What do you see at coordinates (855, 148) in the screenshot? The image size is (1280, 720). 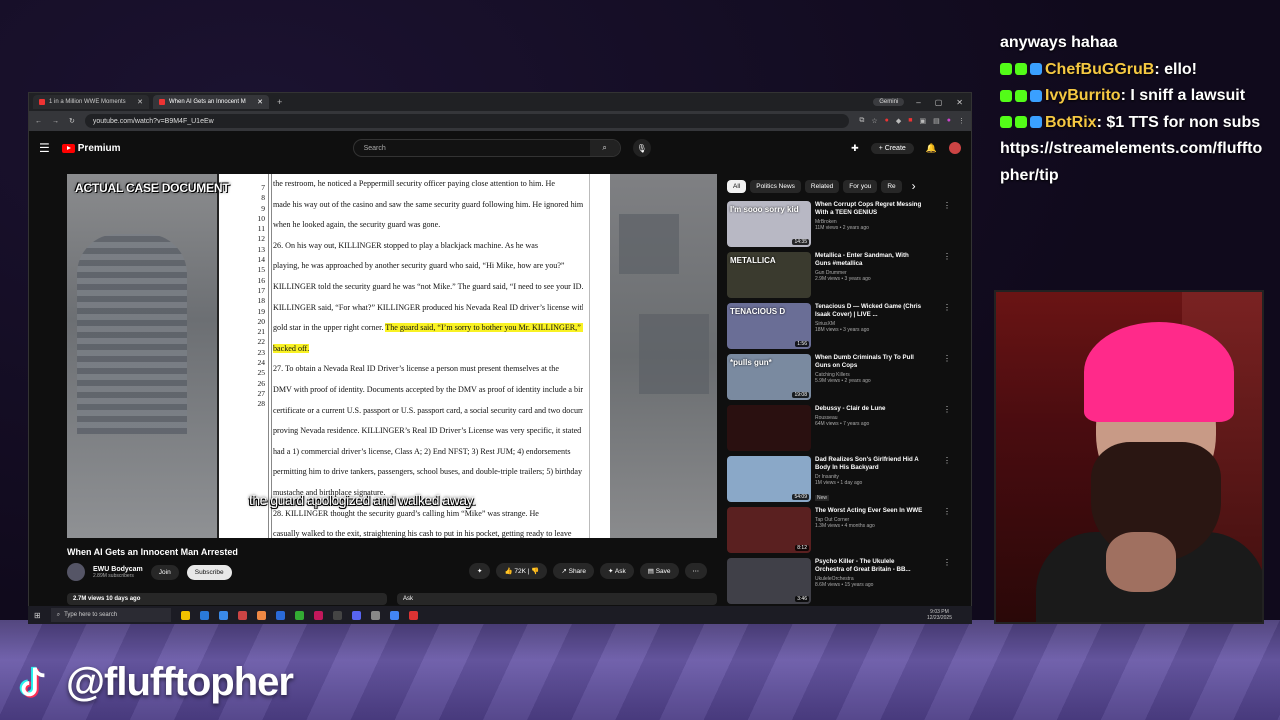 I see `cast-icon: ✚` at bounding box center [855, 148].